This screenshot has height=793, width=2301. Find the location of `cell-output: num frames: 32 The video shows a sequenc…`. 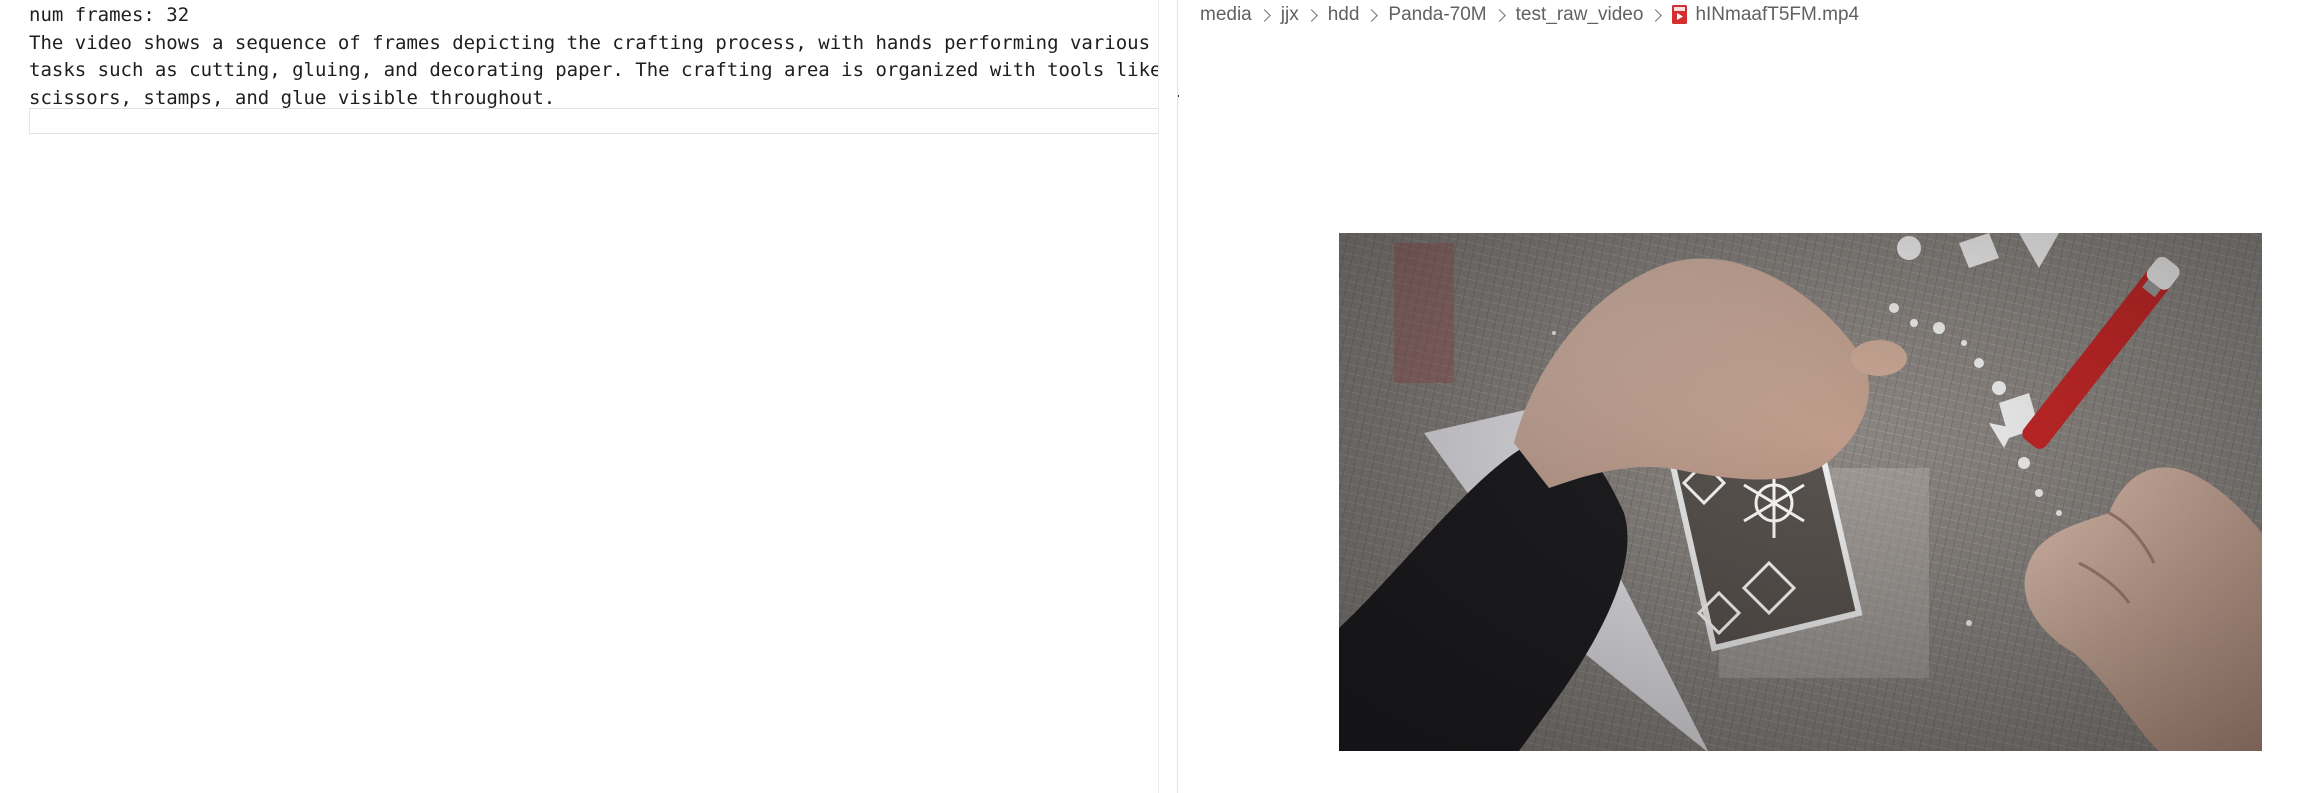

cell-output: num frames: 32 The video shows a sequenc… is located at coordinates (599, 57).